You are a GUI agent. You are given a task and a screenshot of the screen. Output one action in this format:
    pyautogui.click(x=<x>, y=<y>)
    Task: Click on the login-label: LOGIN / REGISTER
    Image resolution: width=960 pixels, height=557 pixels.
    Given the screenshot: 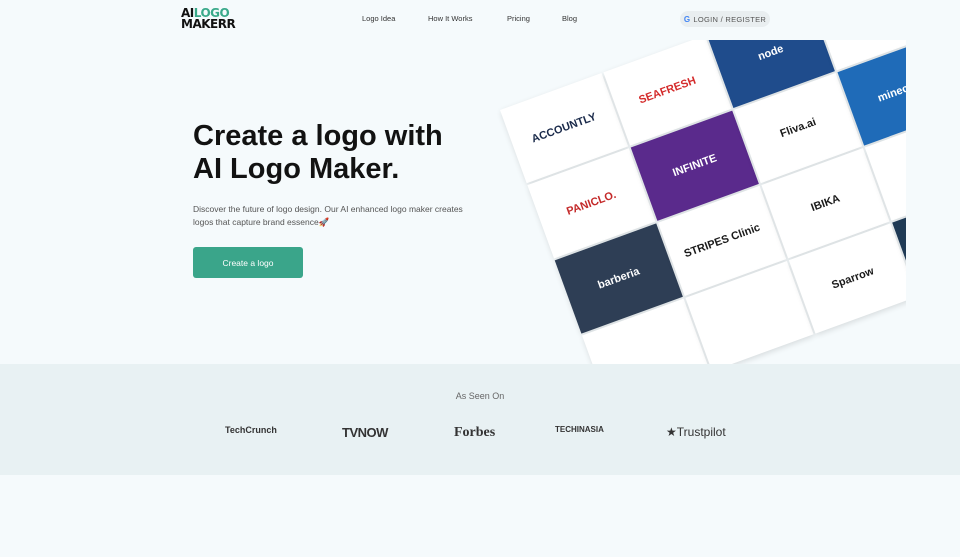 What is the action you would take?
    pyautogui.click(x=730, y=19)
    